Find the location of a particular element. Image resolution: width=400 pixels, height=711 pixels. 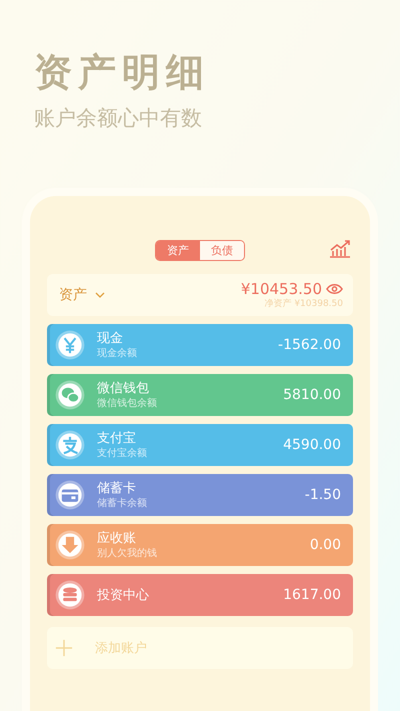

net-assets: 净资产 ¥10398.50 is located at coordinates (303, 304).